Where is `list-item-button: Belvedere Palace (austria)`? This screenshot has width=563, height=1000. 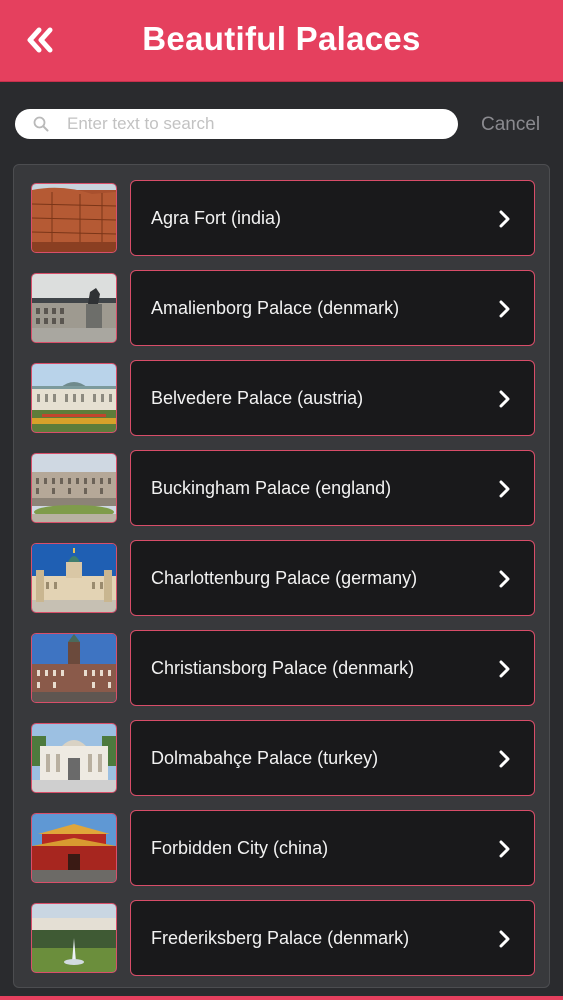 list-item-button: Belvedere Palace (austria) is located at coordinates (332, 398).